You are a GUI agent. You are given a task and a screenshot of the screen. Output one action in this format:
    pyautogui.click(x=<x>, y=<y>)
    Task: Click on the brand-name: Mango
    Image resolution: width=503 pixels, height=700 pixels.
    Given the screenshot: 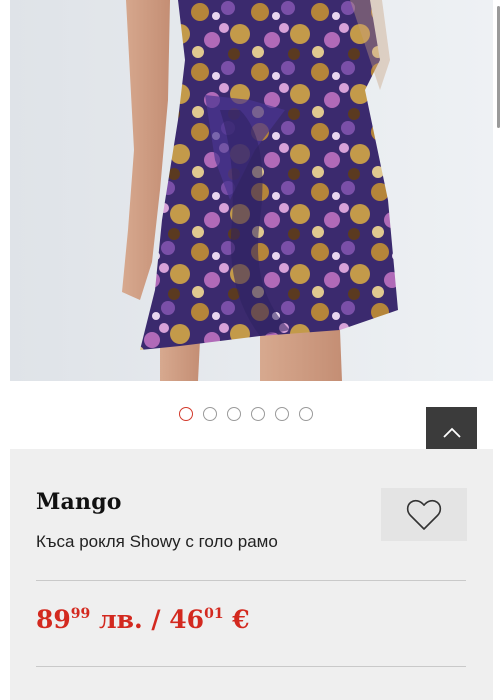 What is the action you would take?
    pyautogui.click(x=79, y=502)
    